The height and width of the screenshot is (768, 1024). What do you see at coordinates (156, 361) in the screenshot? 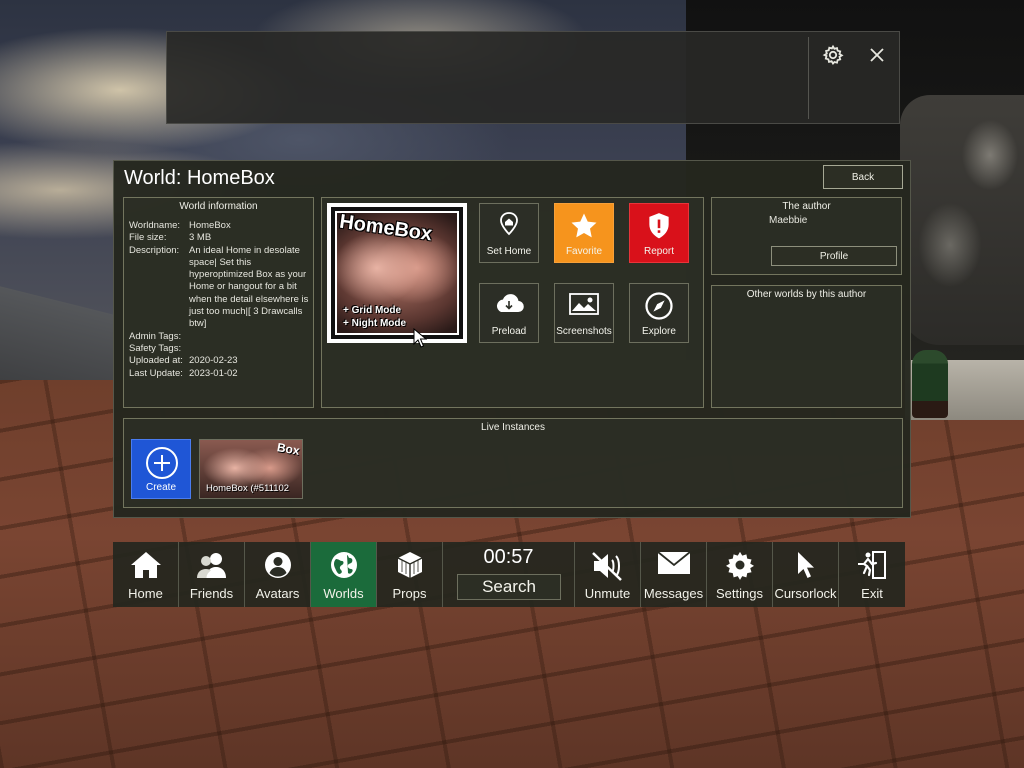
I see `info-key: Uploaded at:` at bounding box center [156, 361].